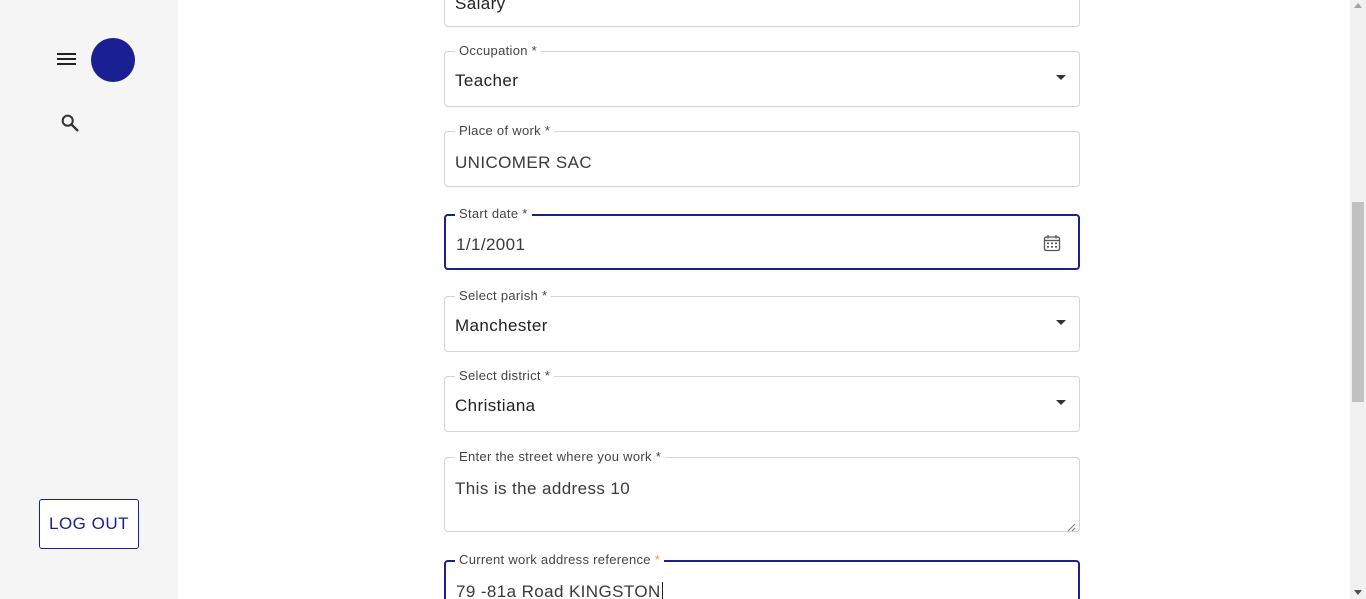 Image resolution: width=1366 pixels, height=599 pixels. I want to click on vertical-scrollbar, so click(1358, 299).